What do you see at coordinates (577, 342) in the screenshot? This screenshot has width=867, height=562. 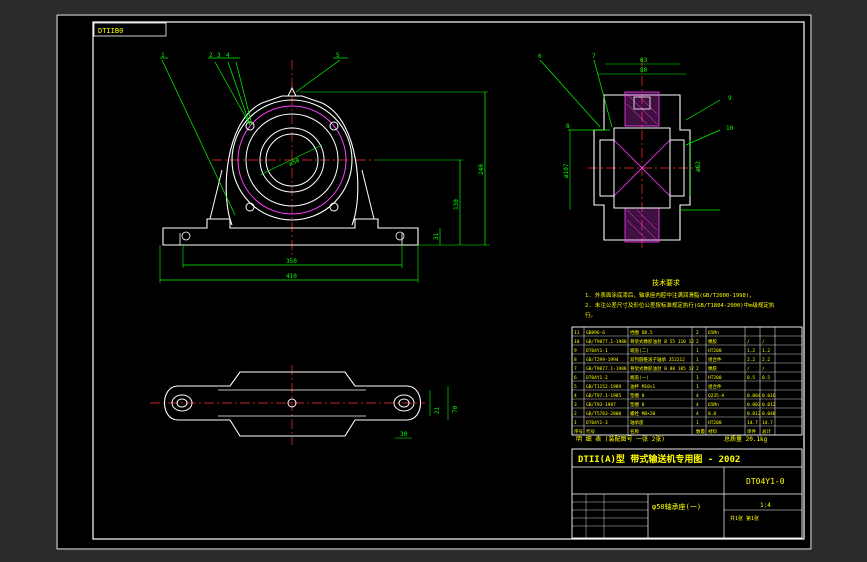 I see `bom-cell-no: 10` at bounding box center [577, 342].